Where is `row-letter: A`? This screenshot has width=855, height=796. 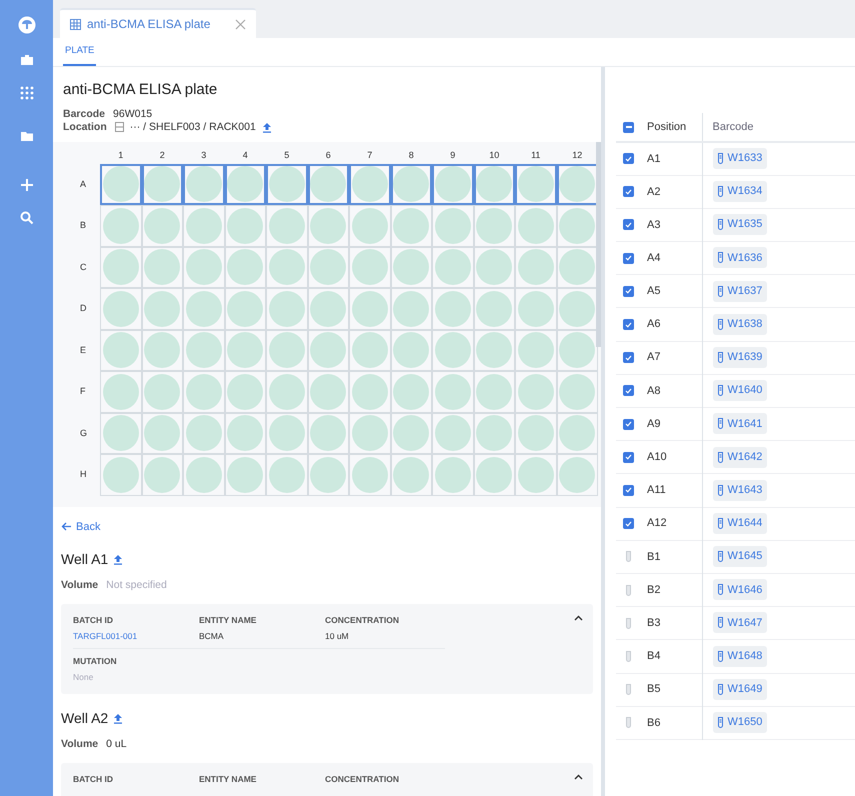
row-letter: A is located at coordinates (84, 184).